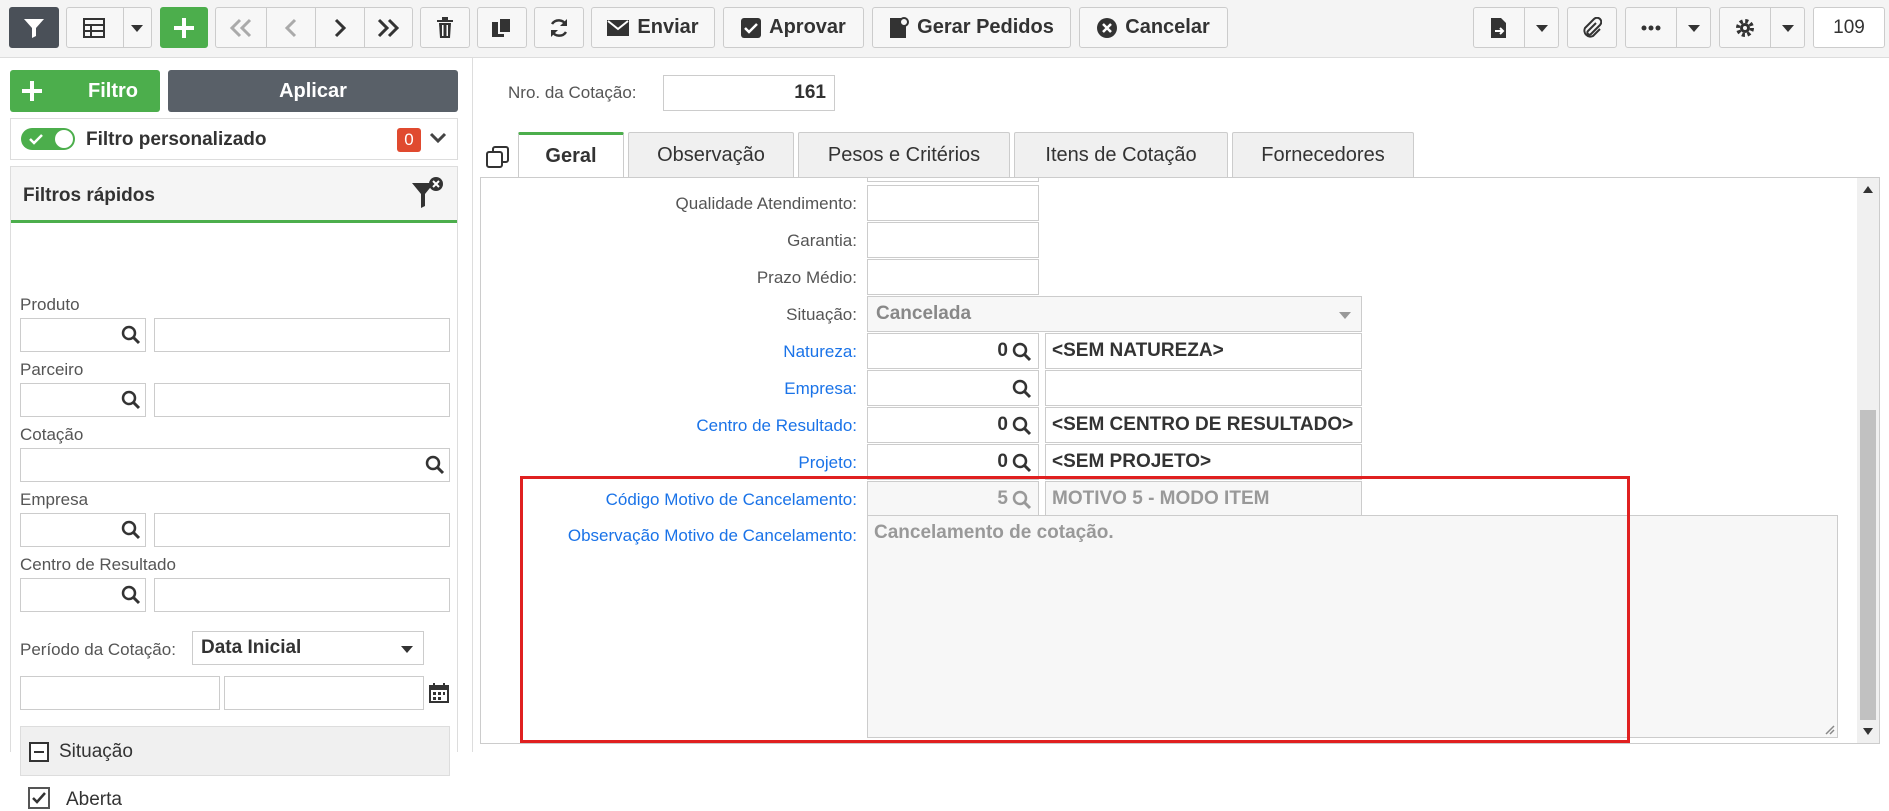 Image resolution: width=1889 pixels, height=811 pixels. I want to click on custom-filter-toggle, so click(48, 139).